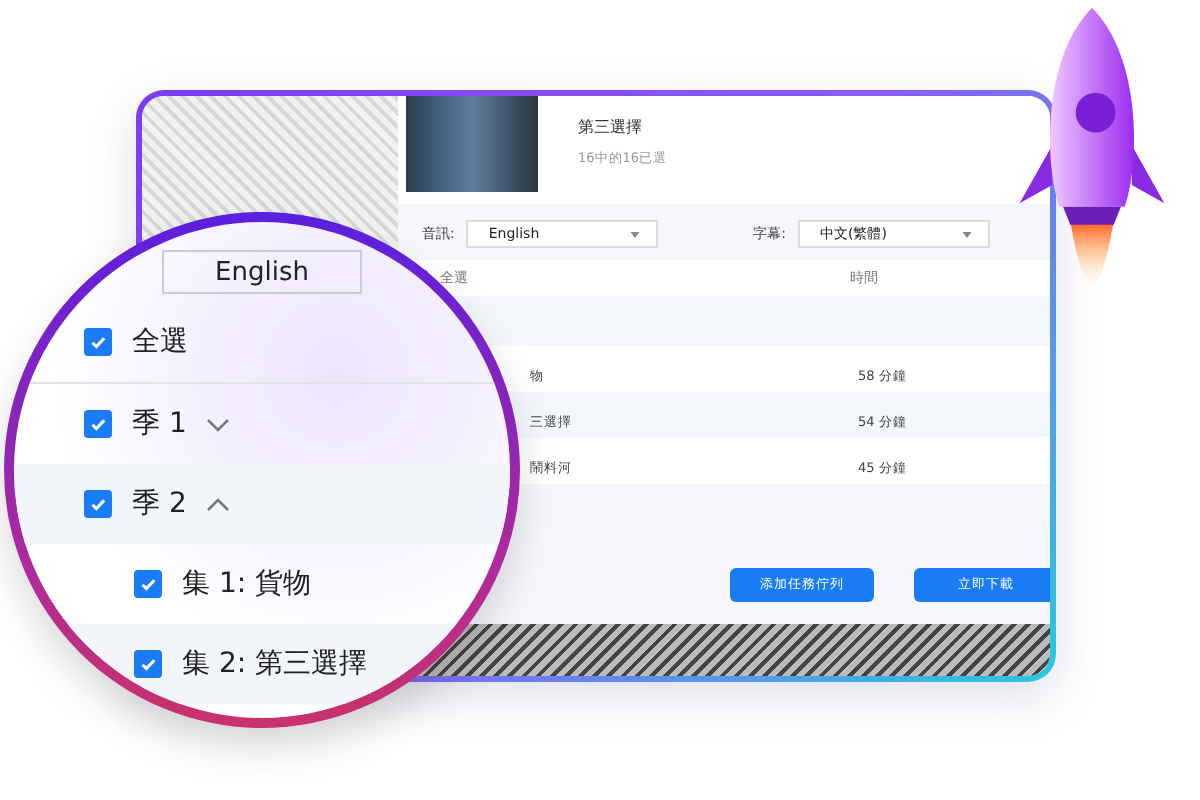 This screenshot has height=800, width=1200. What do you see at coordinates (160, 342) in the screenshot?
I see `select-all-label: 全選` at bounding box center [160, 342].